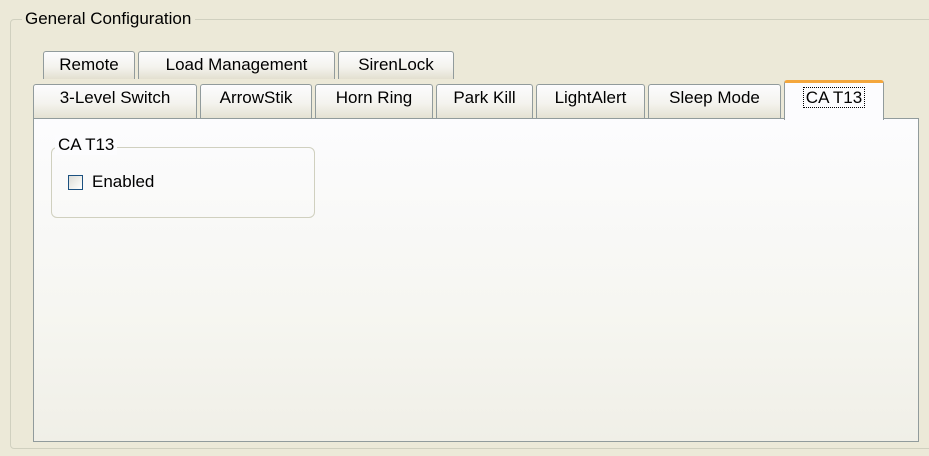 This screenshot has width=929, height=456. I want to click on tab-remote: Remote, so click(89, 65).